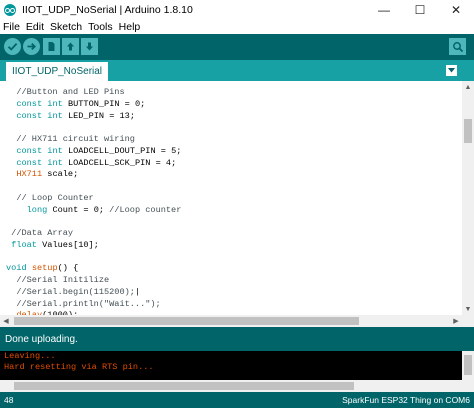 Image resolution: width=474 pixels, height=408 pixels. What do you see at coordinates (11, 27) in the screenshot?
I see `menu-file: File` at bounding box center [11, 27].